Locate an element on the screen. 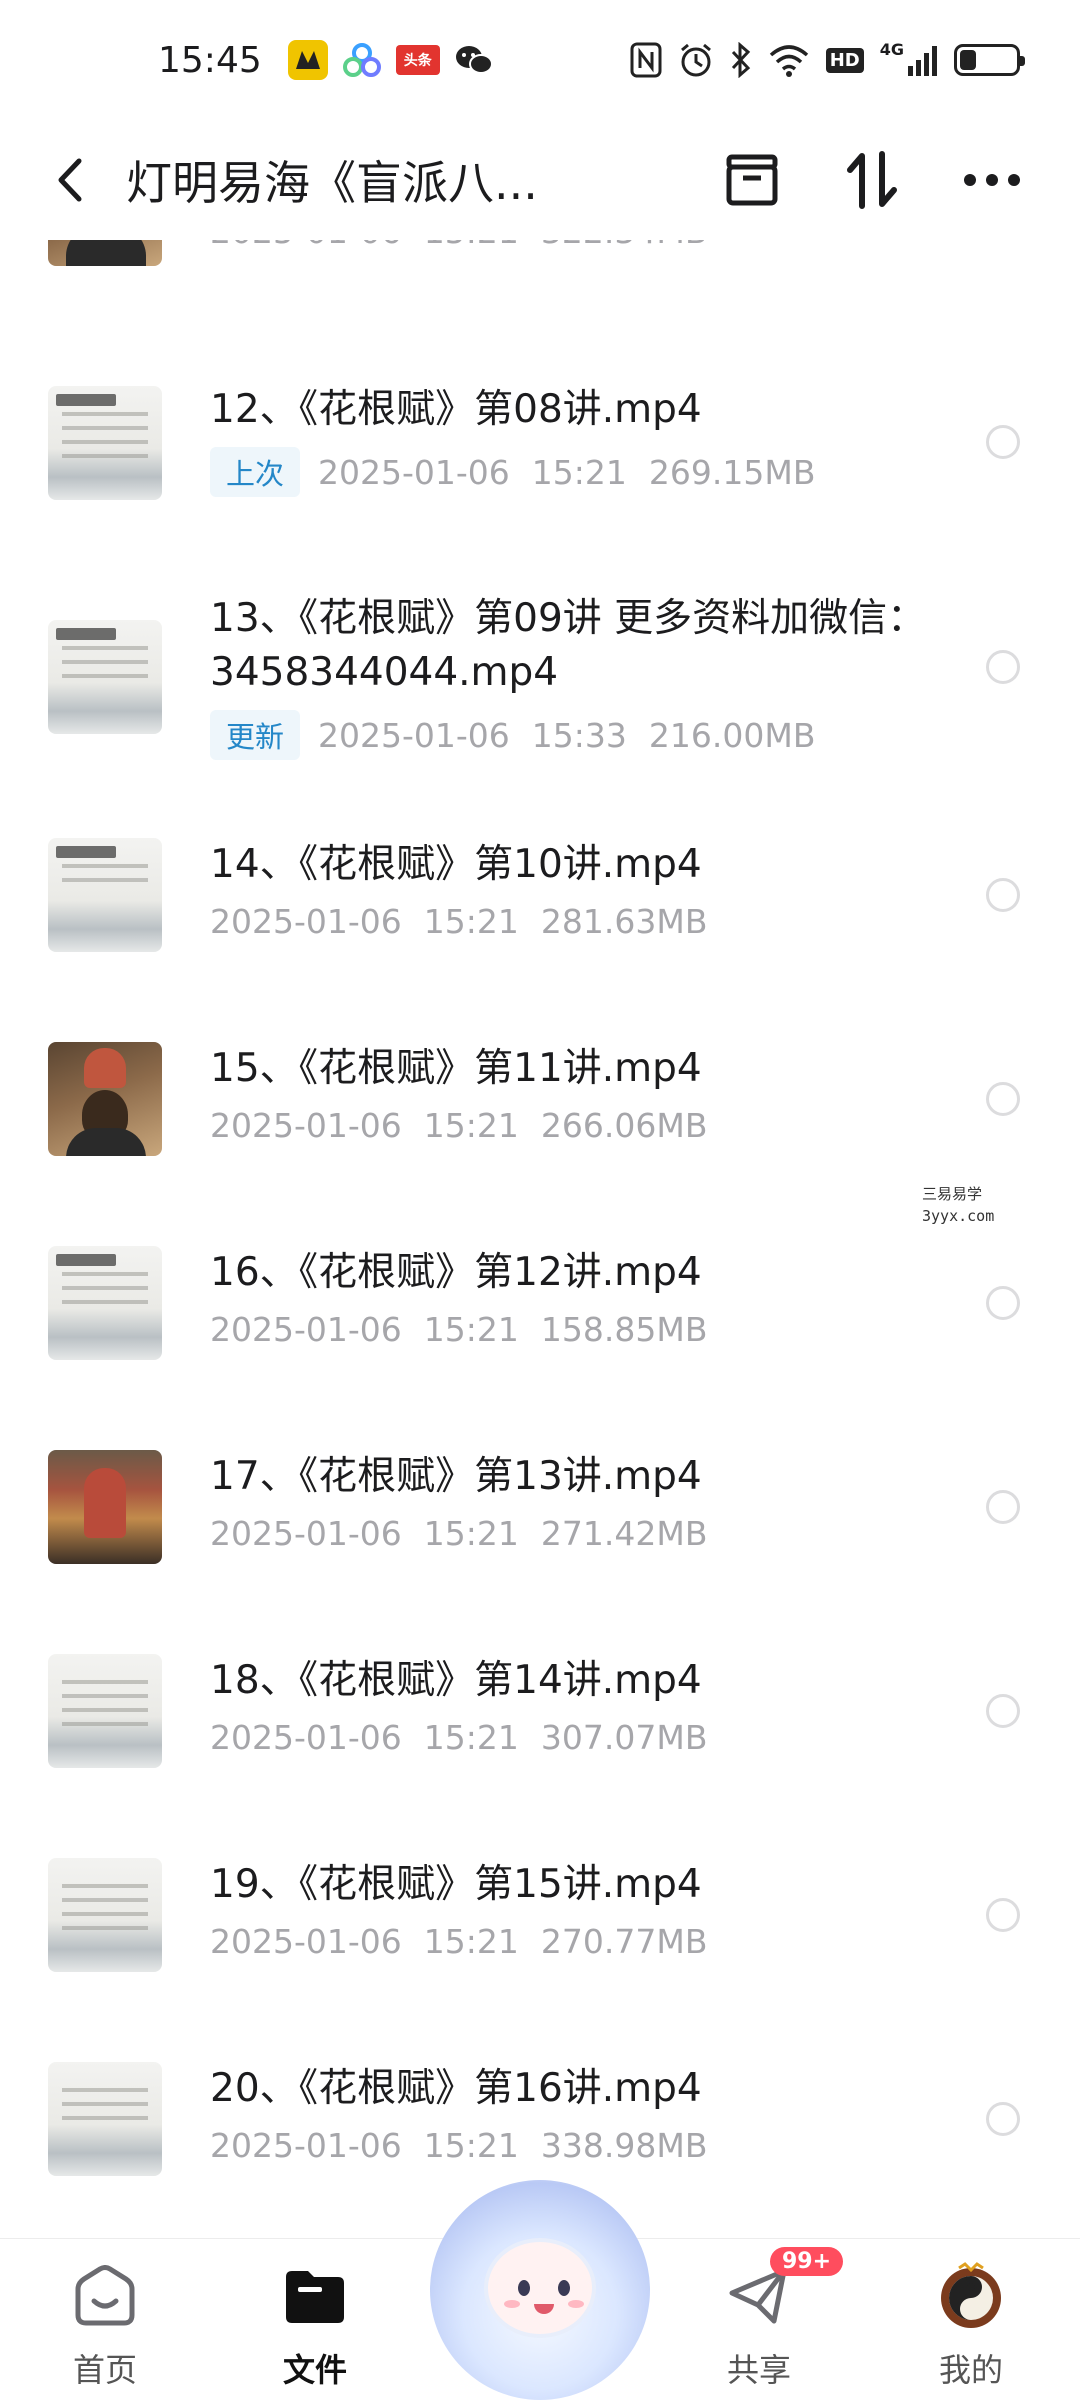 The width and height of the screenshot is (1080, 2400). file-row: 18、《花根赋》第14讲.mp4 2025-01-06 15:21 307.07MB is located at coordinates (540, 1714).